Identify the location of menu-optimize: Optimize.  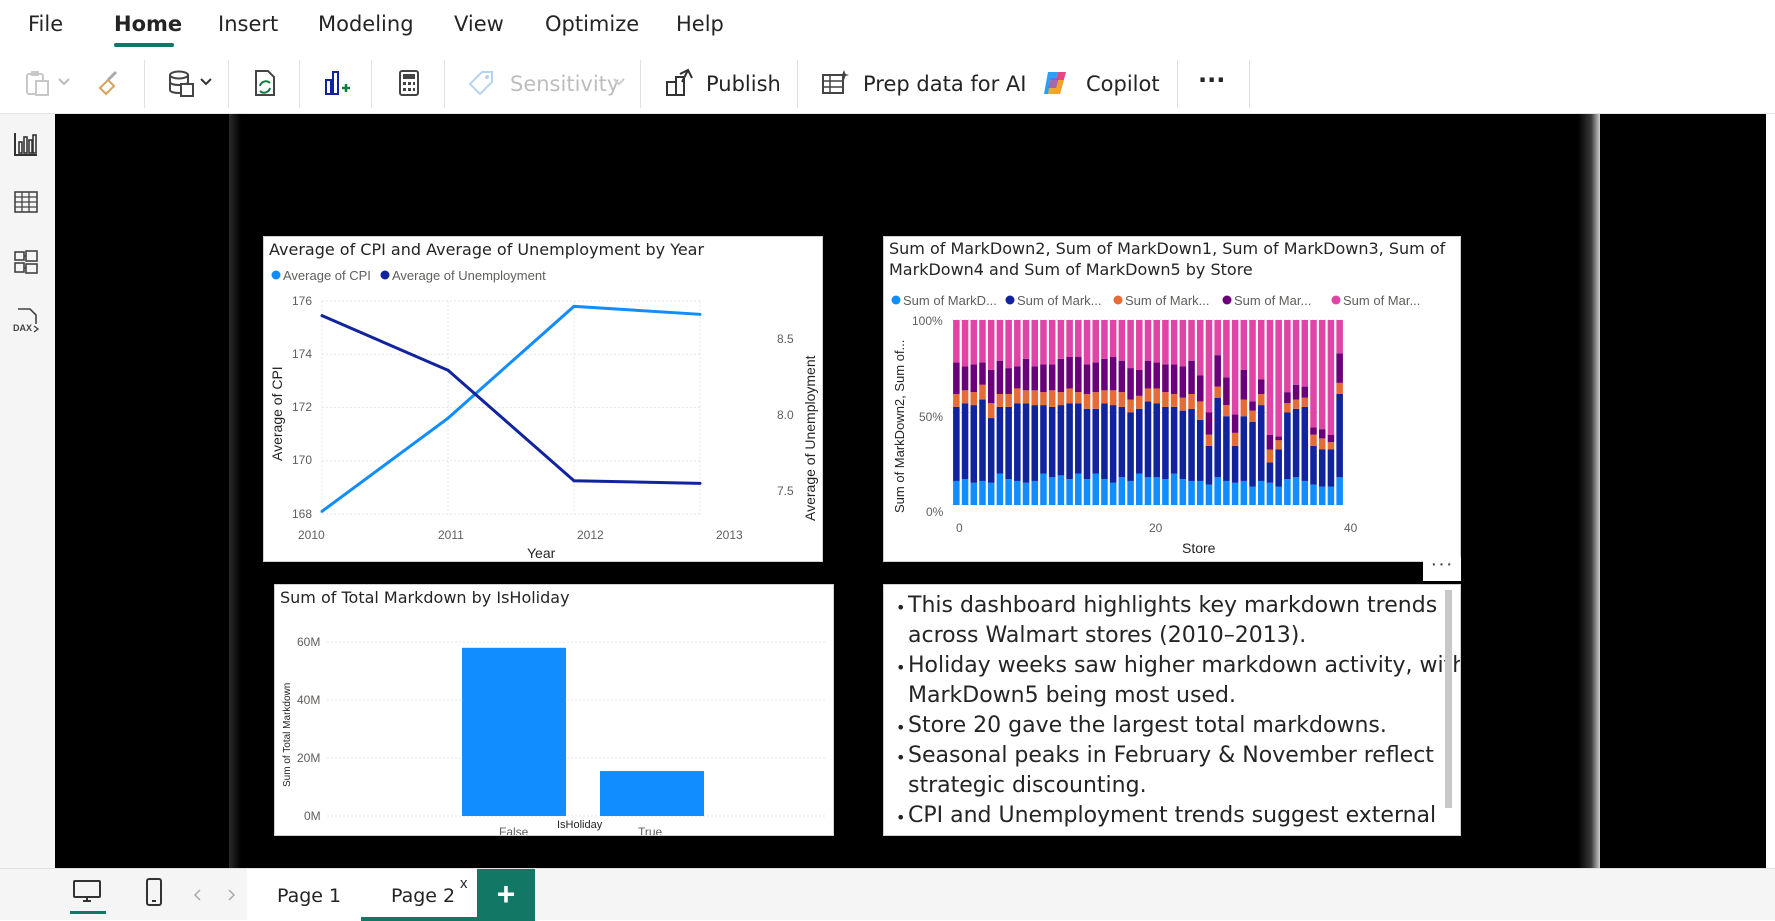
(592, 24).